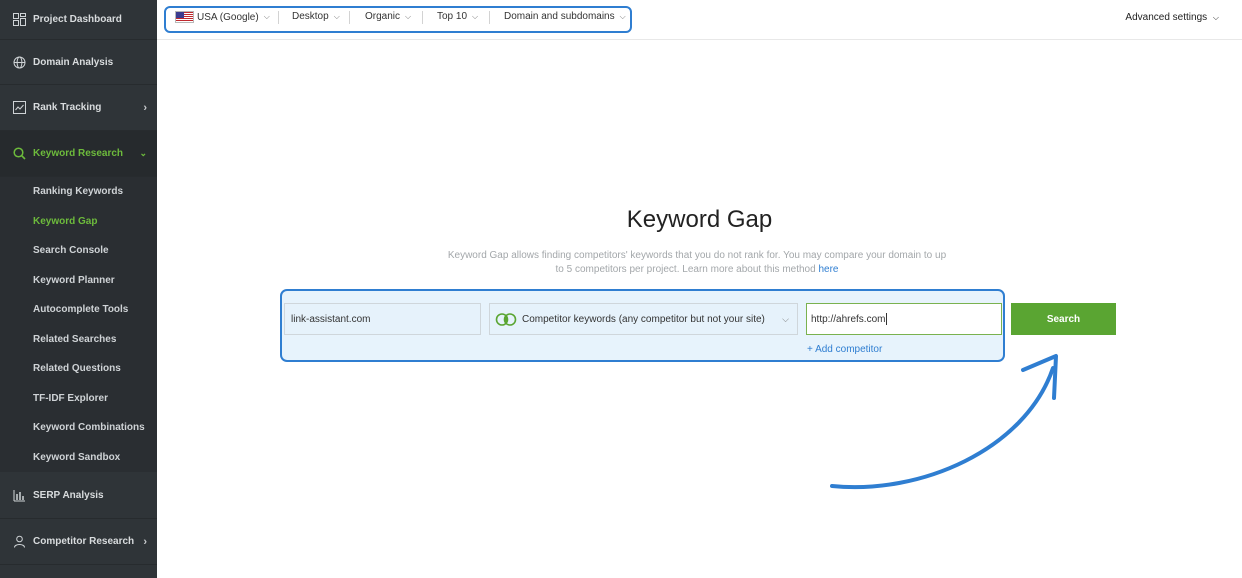  What do you see at coordinates (310, 16) in the screenshot?
I see `filter-label: Desktop` at bounding box center [310, 16].